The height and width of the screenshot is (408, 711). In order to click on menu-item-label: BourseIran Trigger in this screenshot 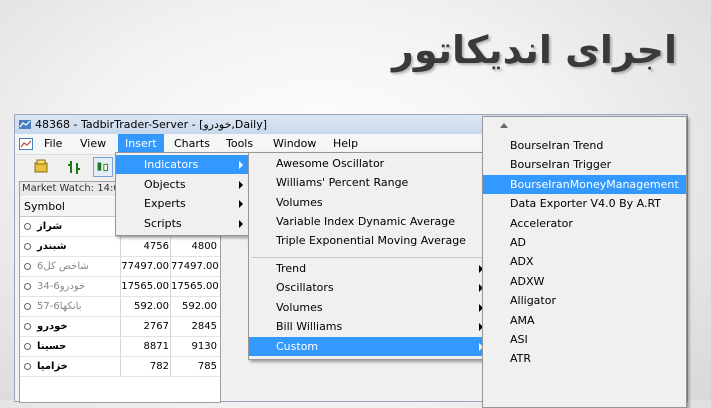, I will do `click(561, 165)`.